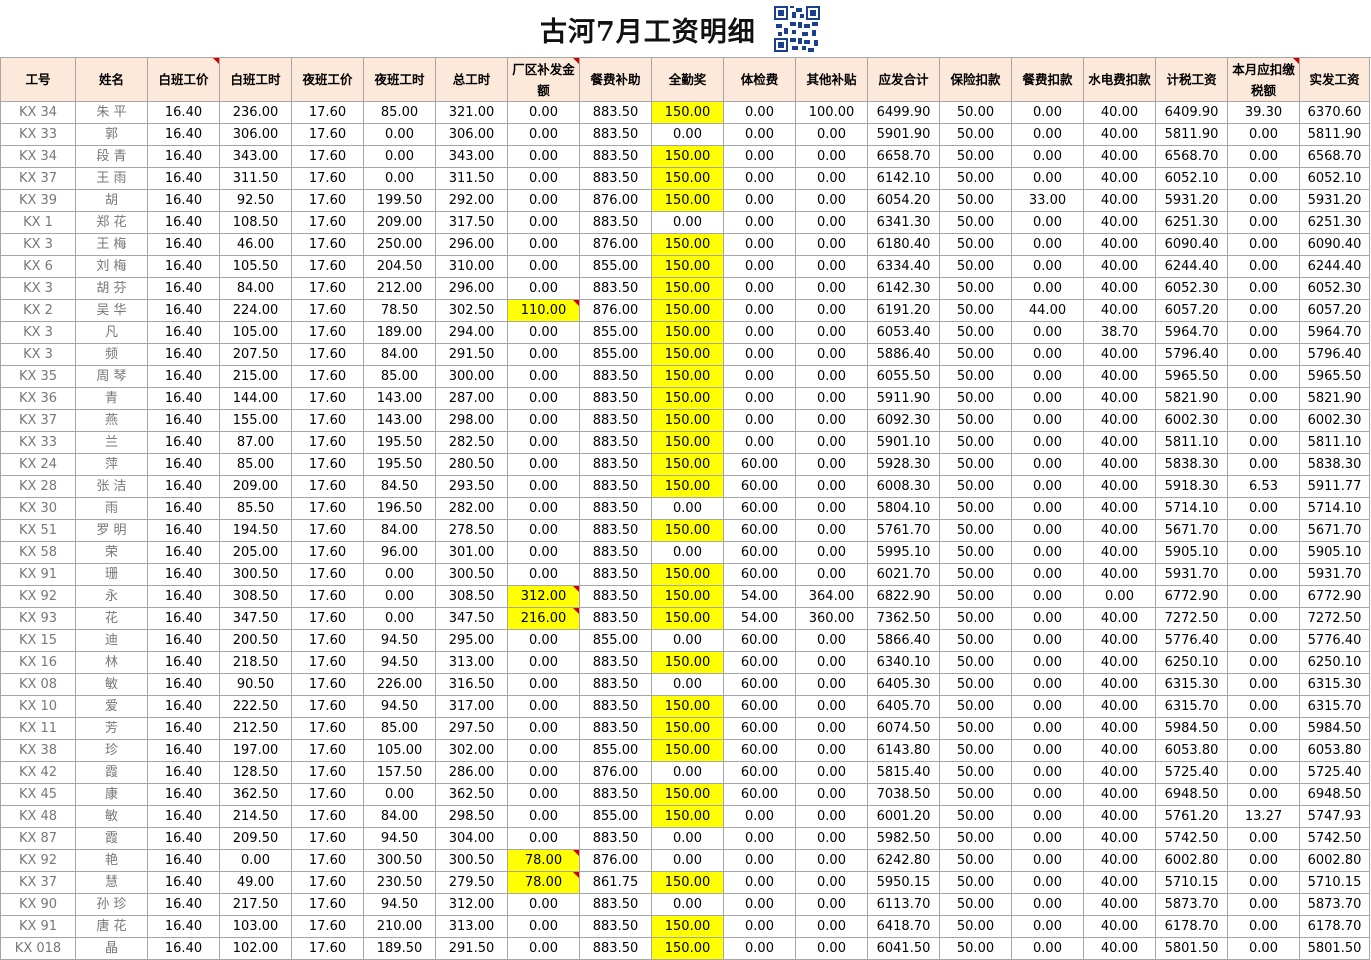  What do you see at coordinates (111, 596) in the screenshot?
I see `table-cell: 永` at bounding box center [111, 596].